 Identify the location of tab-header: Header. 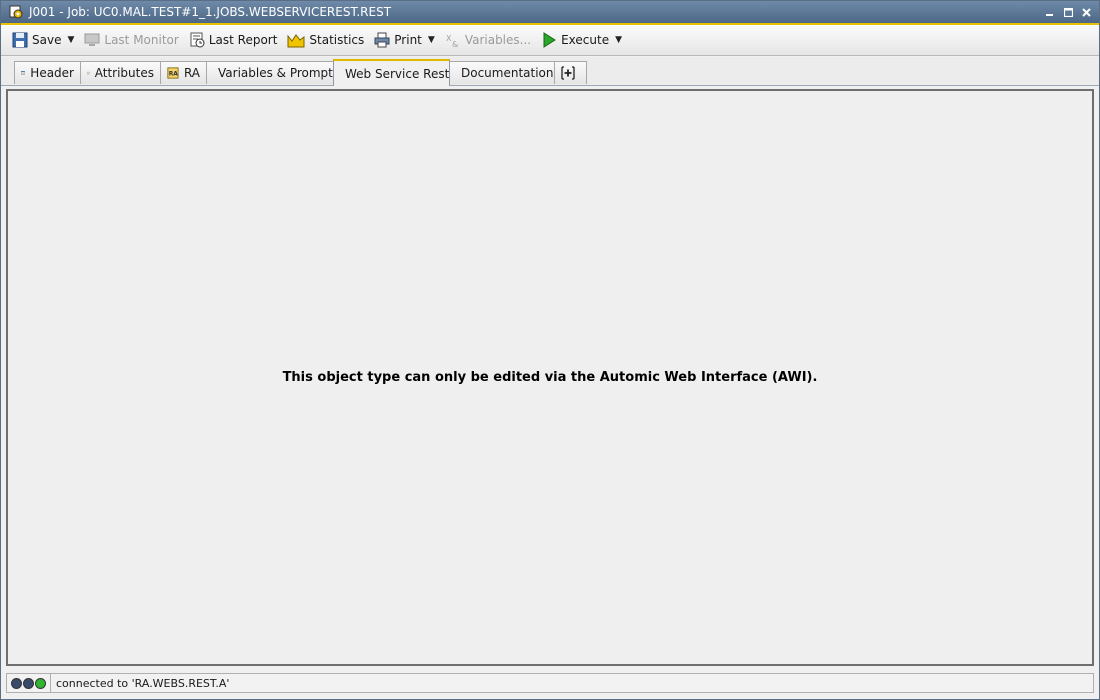
(47, 72).